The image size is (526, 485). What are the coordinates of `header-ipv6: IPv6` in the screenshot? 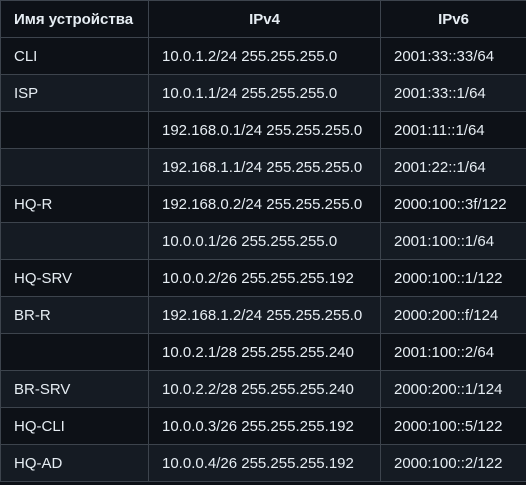 It's located at (453, 19).